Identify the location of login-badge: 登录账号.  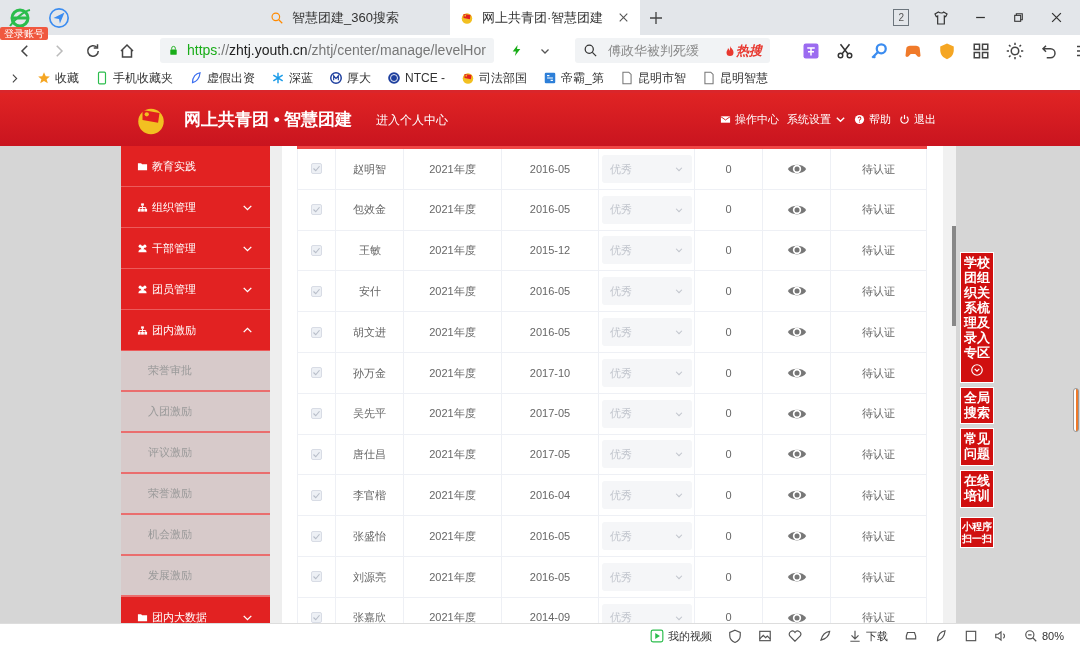
(24, 33).